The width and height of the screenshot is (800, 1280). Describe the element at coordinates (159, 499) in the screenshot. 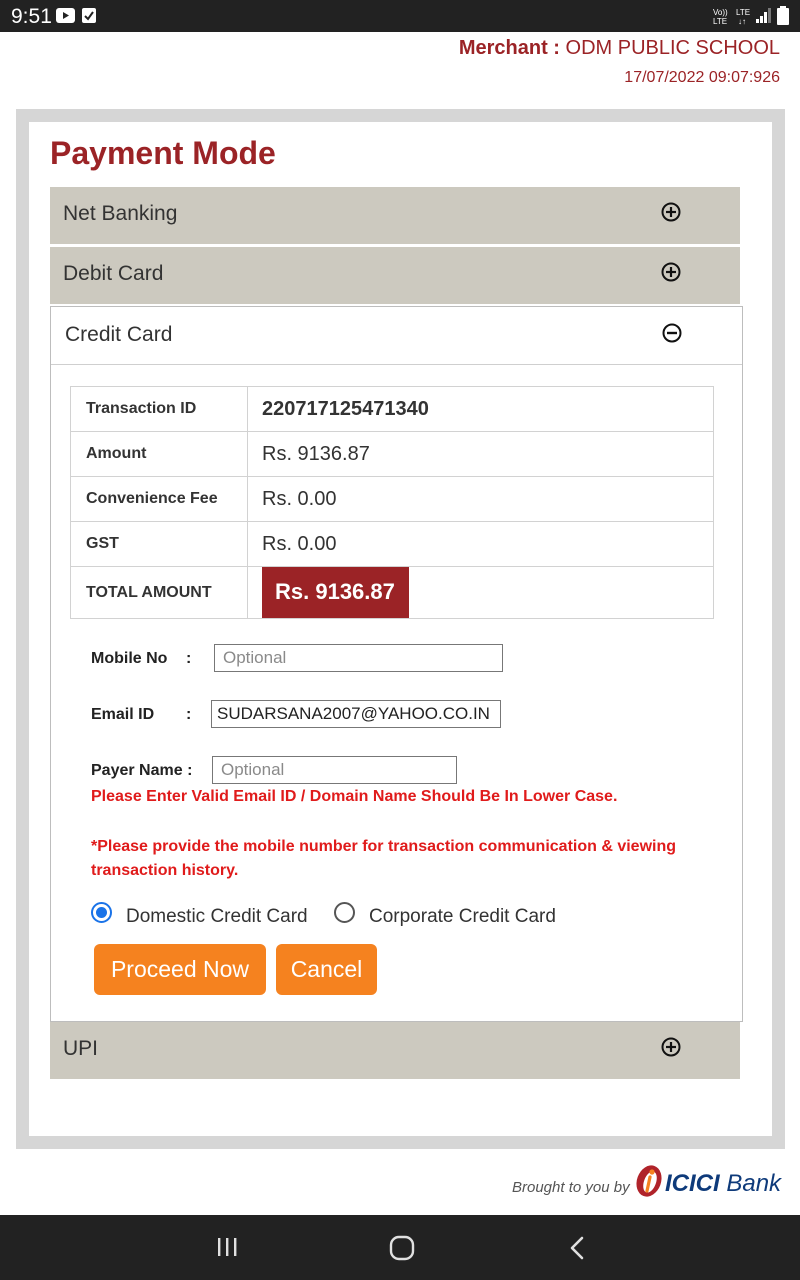

I see `convenience-fee-label: Convenience Fee` at that location.